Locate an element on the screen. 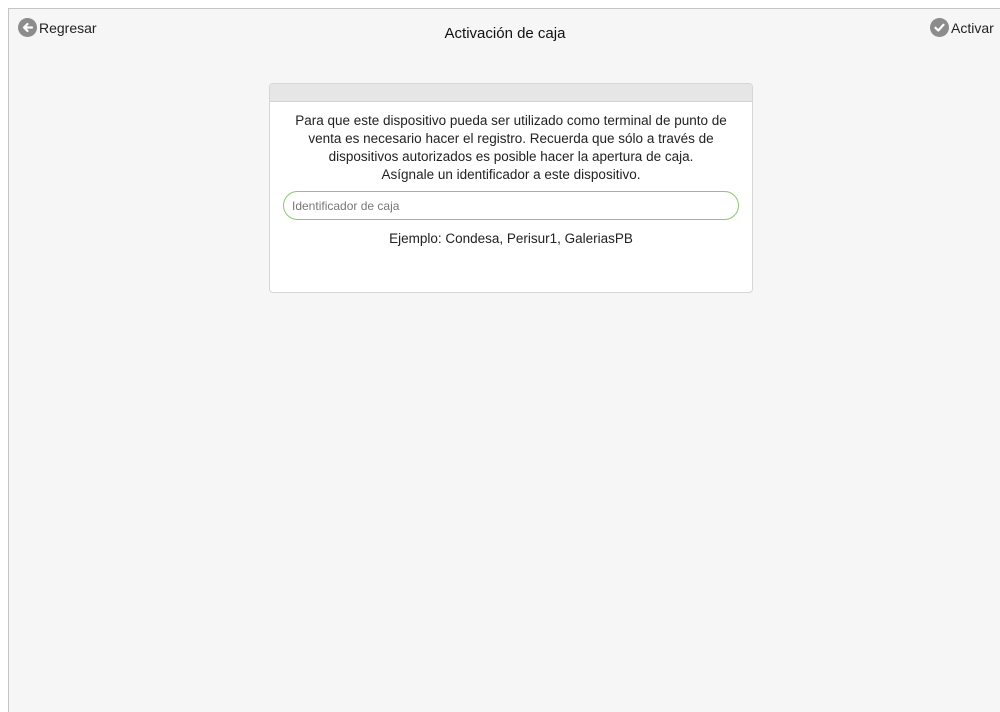 The height and width of the screenshot is (712, 1000). activate-button: Activar is located at coordinates (962, 27).